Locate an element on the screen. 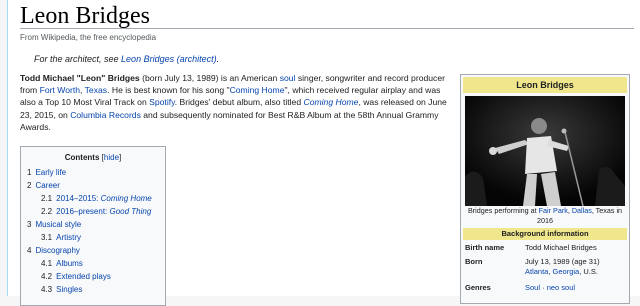  toc-link: Albums is located at coordinates (69, 263).